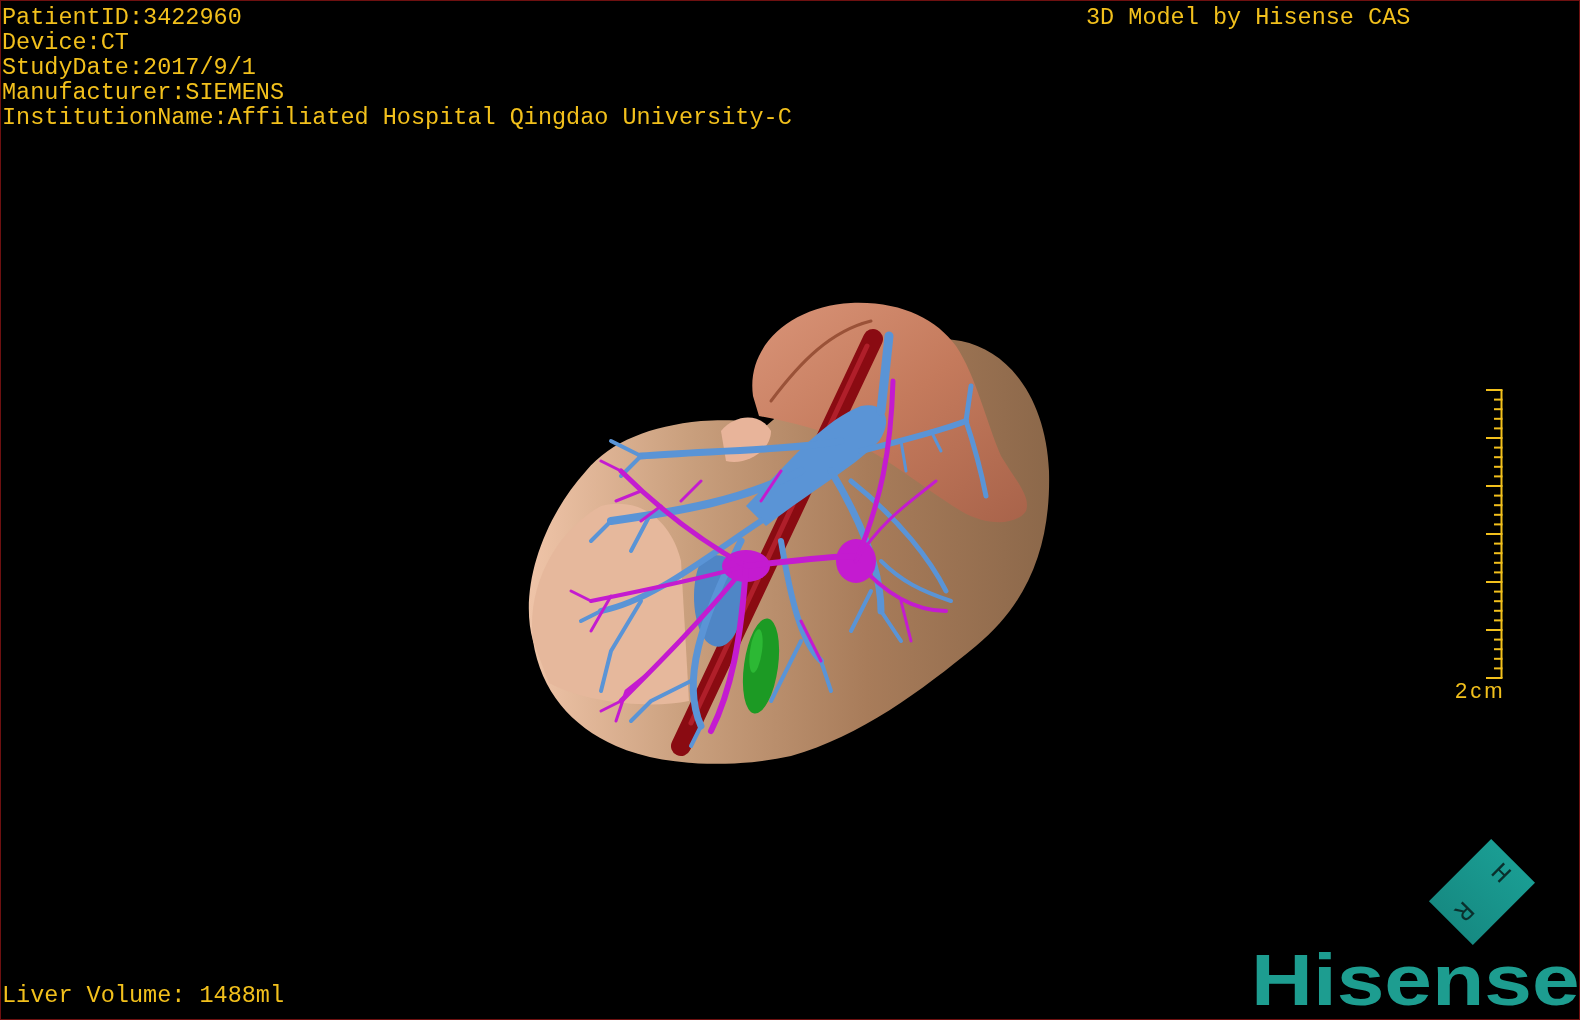 This screenshot has width=1580, height=1020. What do you see at coordinates (144, 92) in the screenshot?
I see `patient-info-text: Manufacturer:SIEMENS` at bounding box center [144, 92].